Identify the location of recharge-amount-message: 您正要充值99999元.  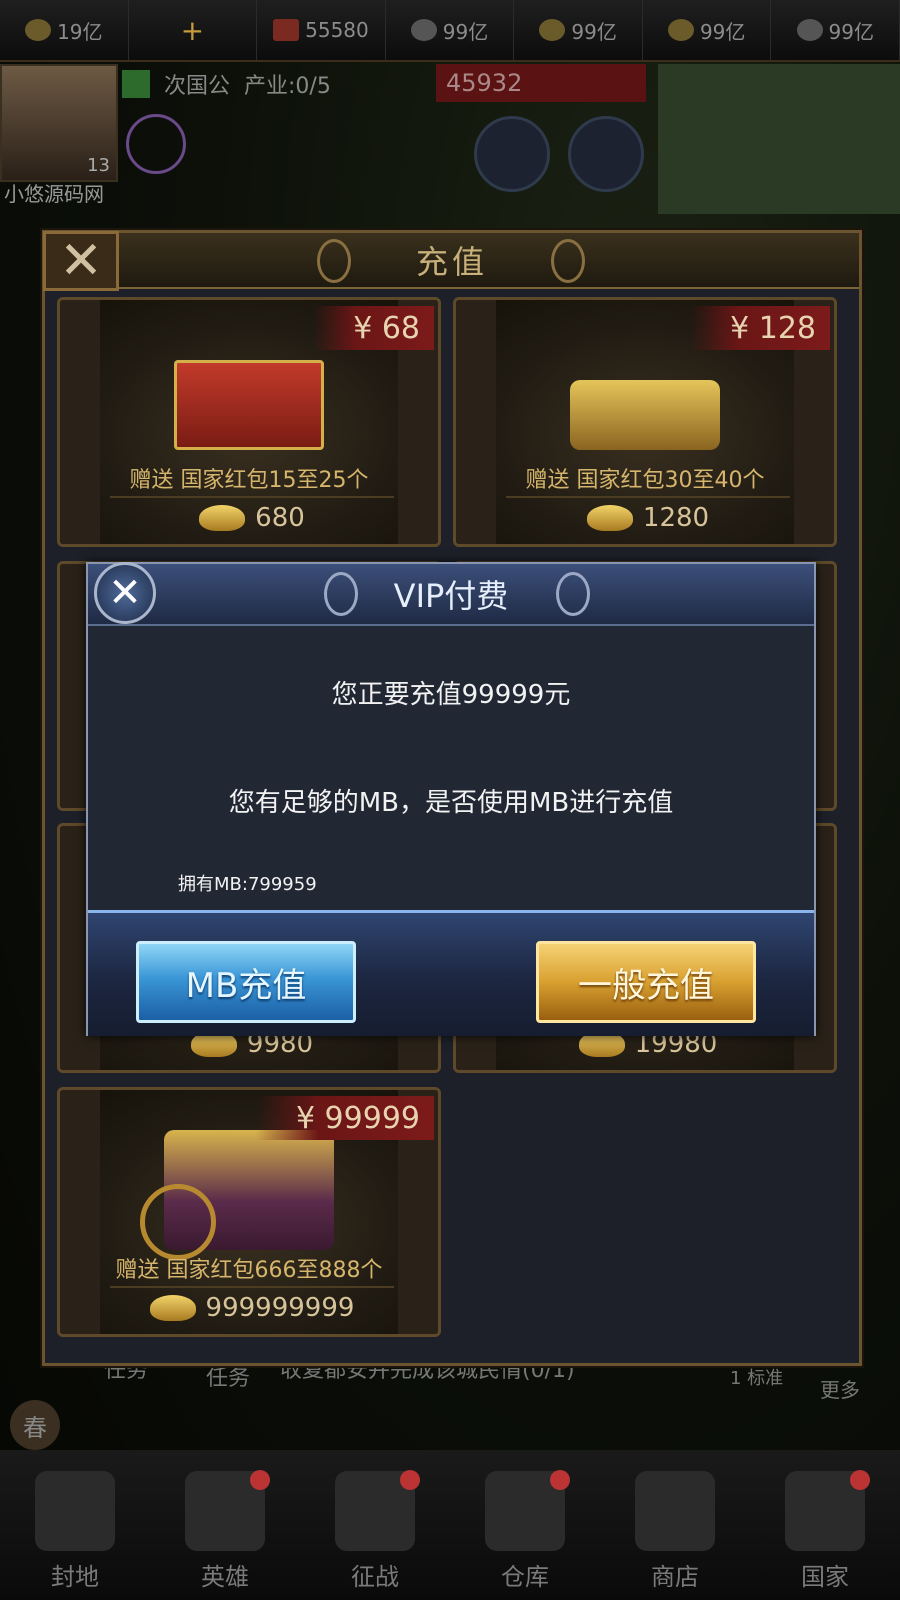
(451, 695).